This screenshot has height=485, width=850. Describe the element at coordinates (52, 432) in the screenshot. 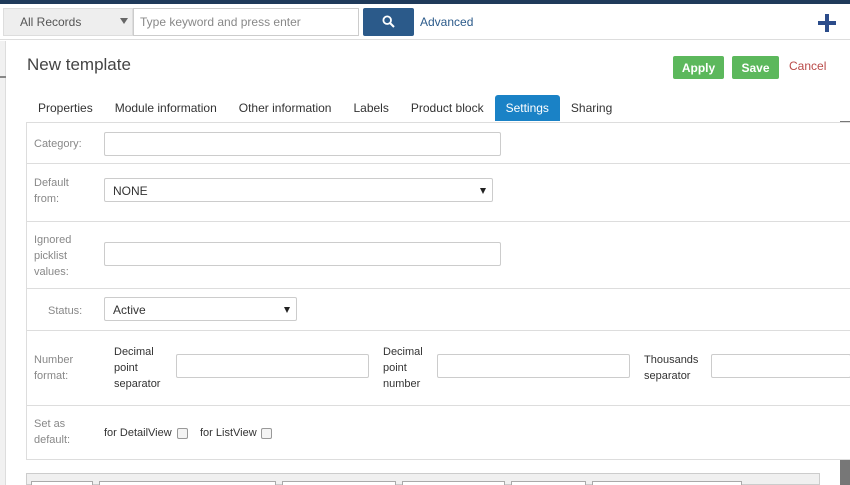

I see `set-default-label: Set as default:` at that location.